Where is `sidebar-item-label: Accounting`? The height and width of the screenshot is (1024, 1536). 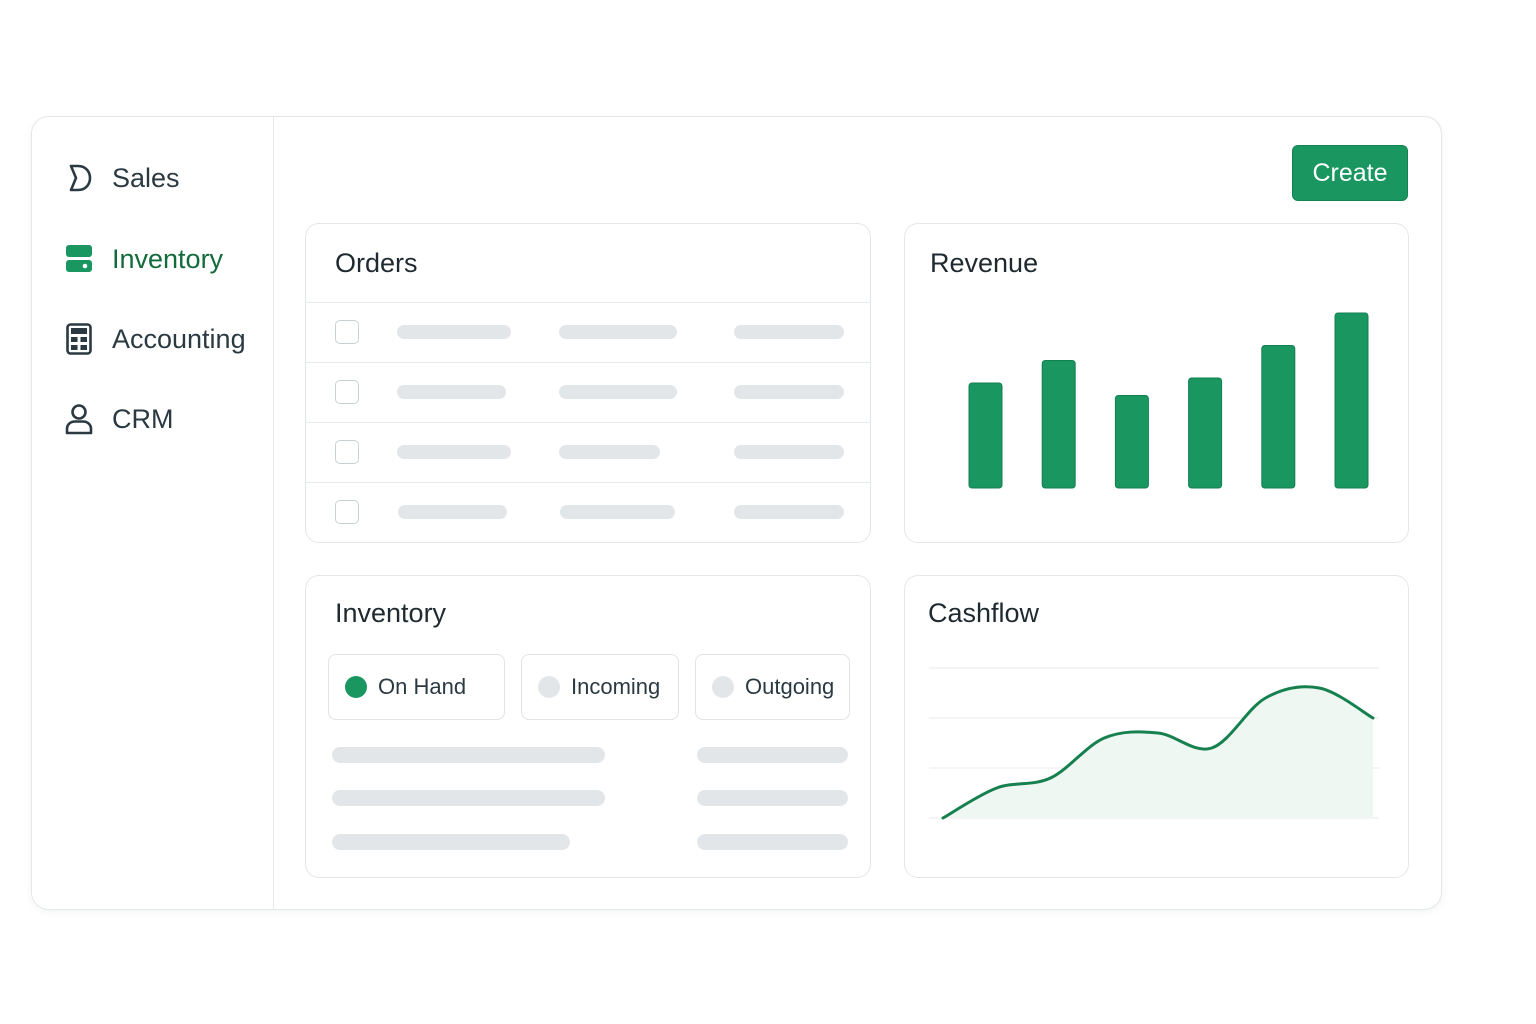 sidebar-item-label: Accounting is located at coordinates (179, 338).